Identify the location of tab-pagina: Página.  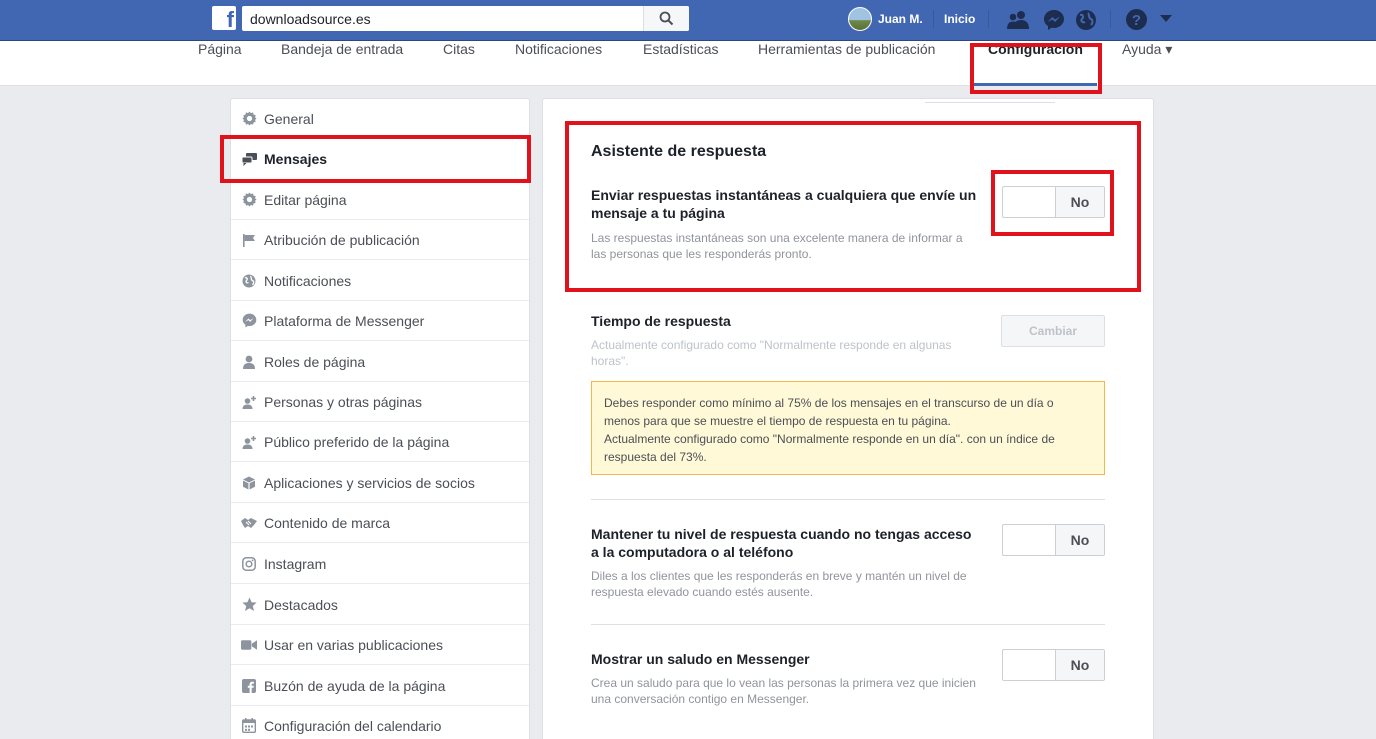
(220, 63).